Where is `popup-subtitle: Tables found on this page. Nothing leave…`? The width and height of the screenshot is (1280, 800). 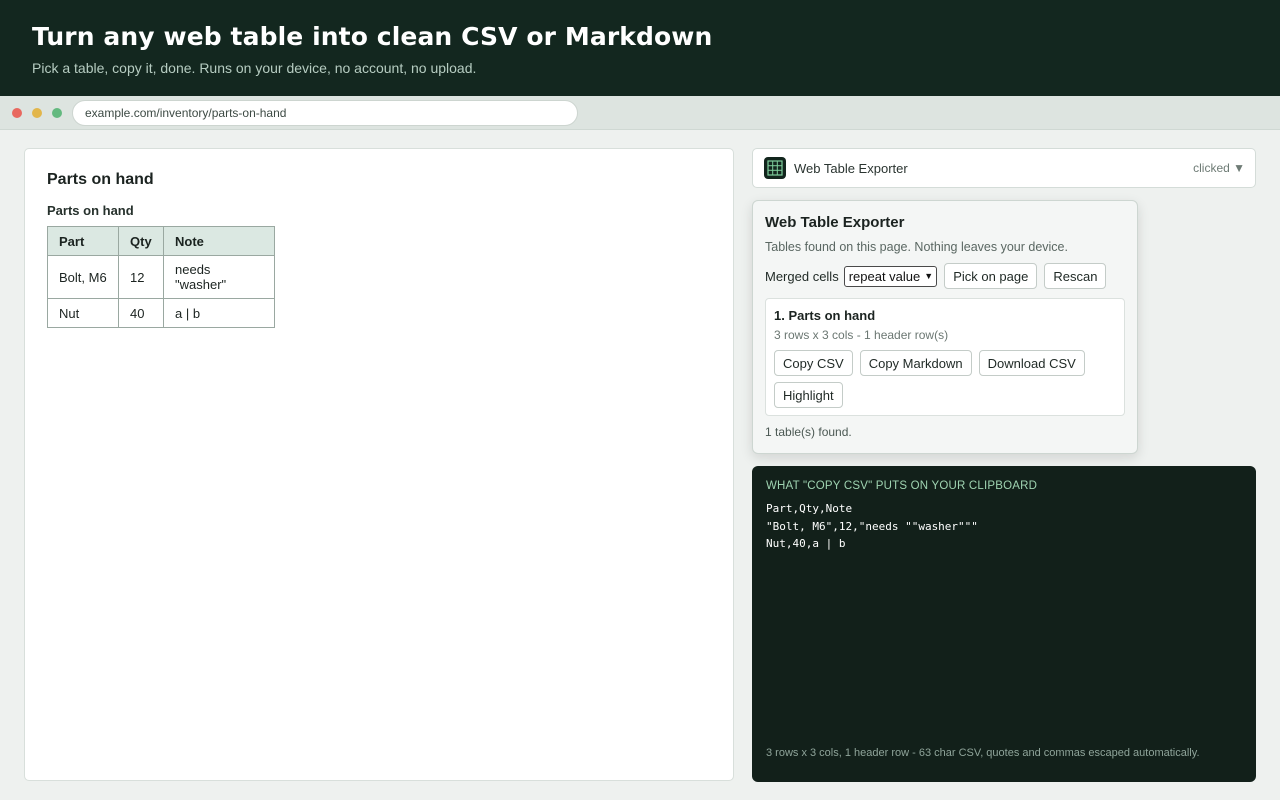 popup-subtitle: Tables found on this page. Nothing leave… is located at coordinates (916, 247).